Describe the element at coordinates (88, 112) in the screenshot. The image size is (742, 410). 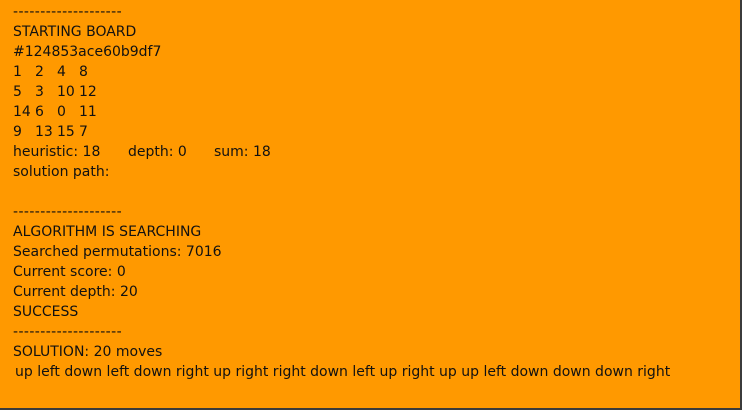
I see `board-cell: 11` at that location.